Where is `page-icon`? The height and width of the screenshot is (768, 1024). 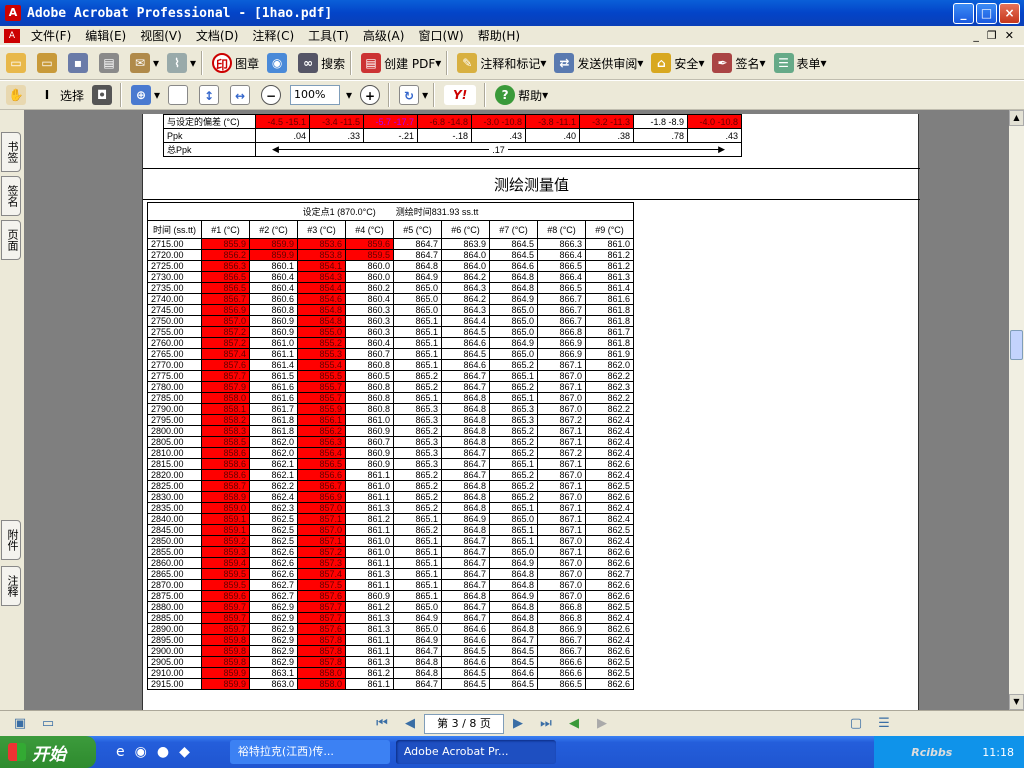
page-icon is located at coordinates (178, 95).